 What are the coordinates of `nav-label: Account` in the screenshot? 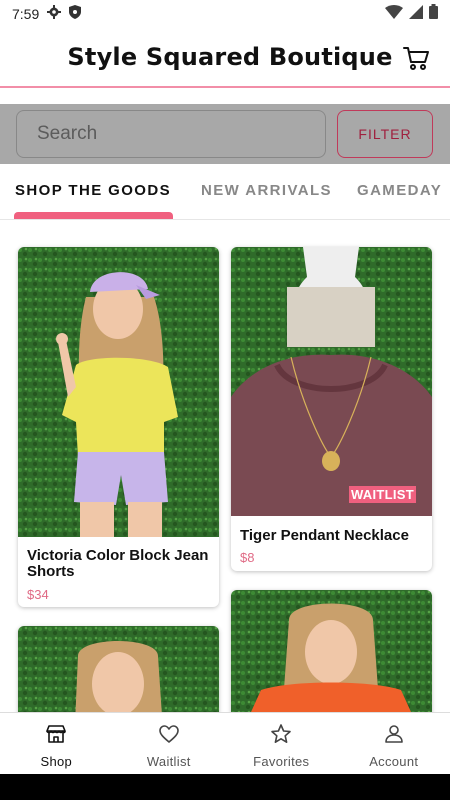 It's located at (394, 761).